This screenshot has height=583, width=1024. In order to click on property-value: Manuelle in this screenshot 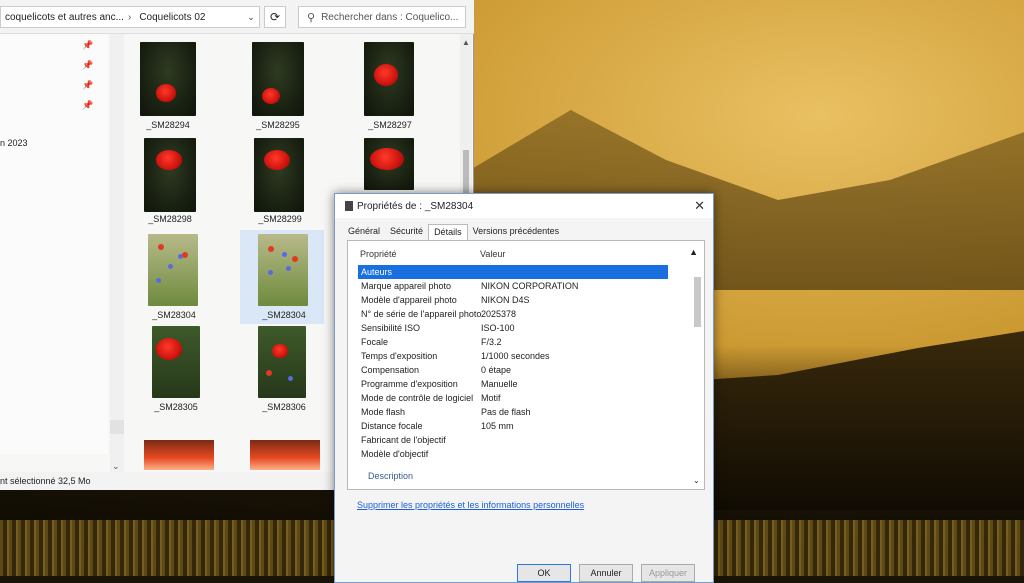, I will do `click(499, 384)`.